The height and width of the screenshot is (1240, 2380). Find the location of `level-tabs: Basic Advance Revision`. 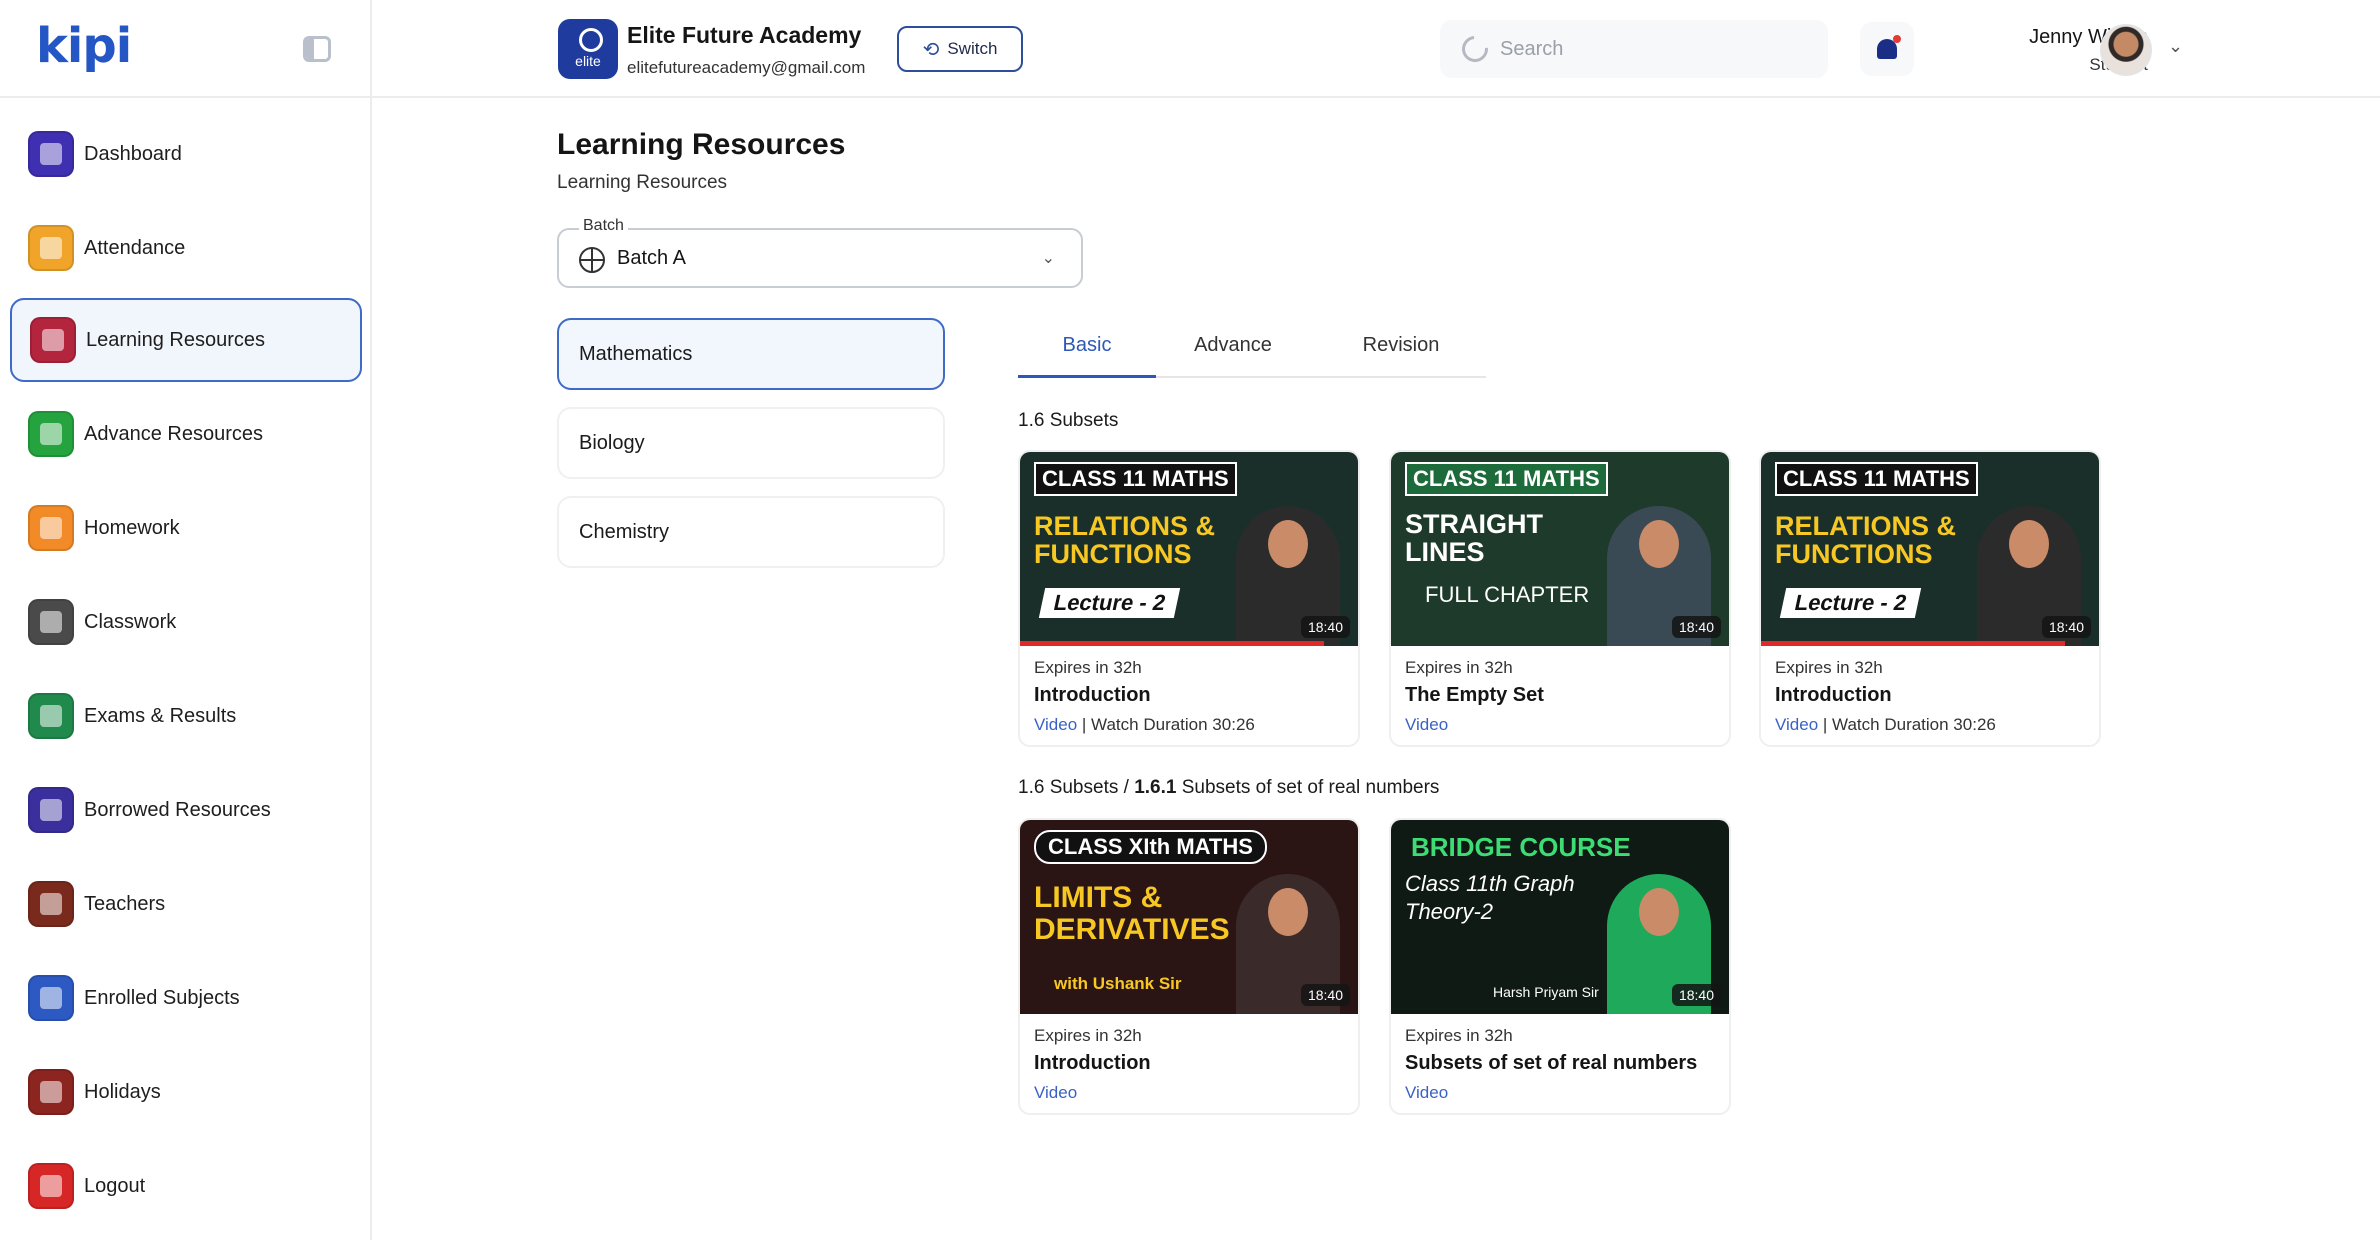

level-tabs: Basic Advance Revision is located at coordinates (1252, 349).